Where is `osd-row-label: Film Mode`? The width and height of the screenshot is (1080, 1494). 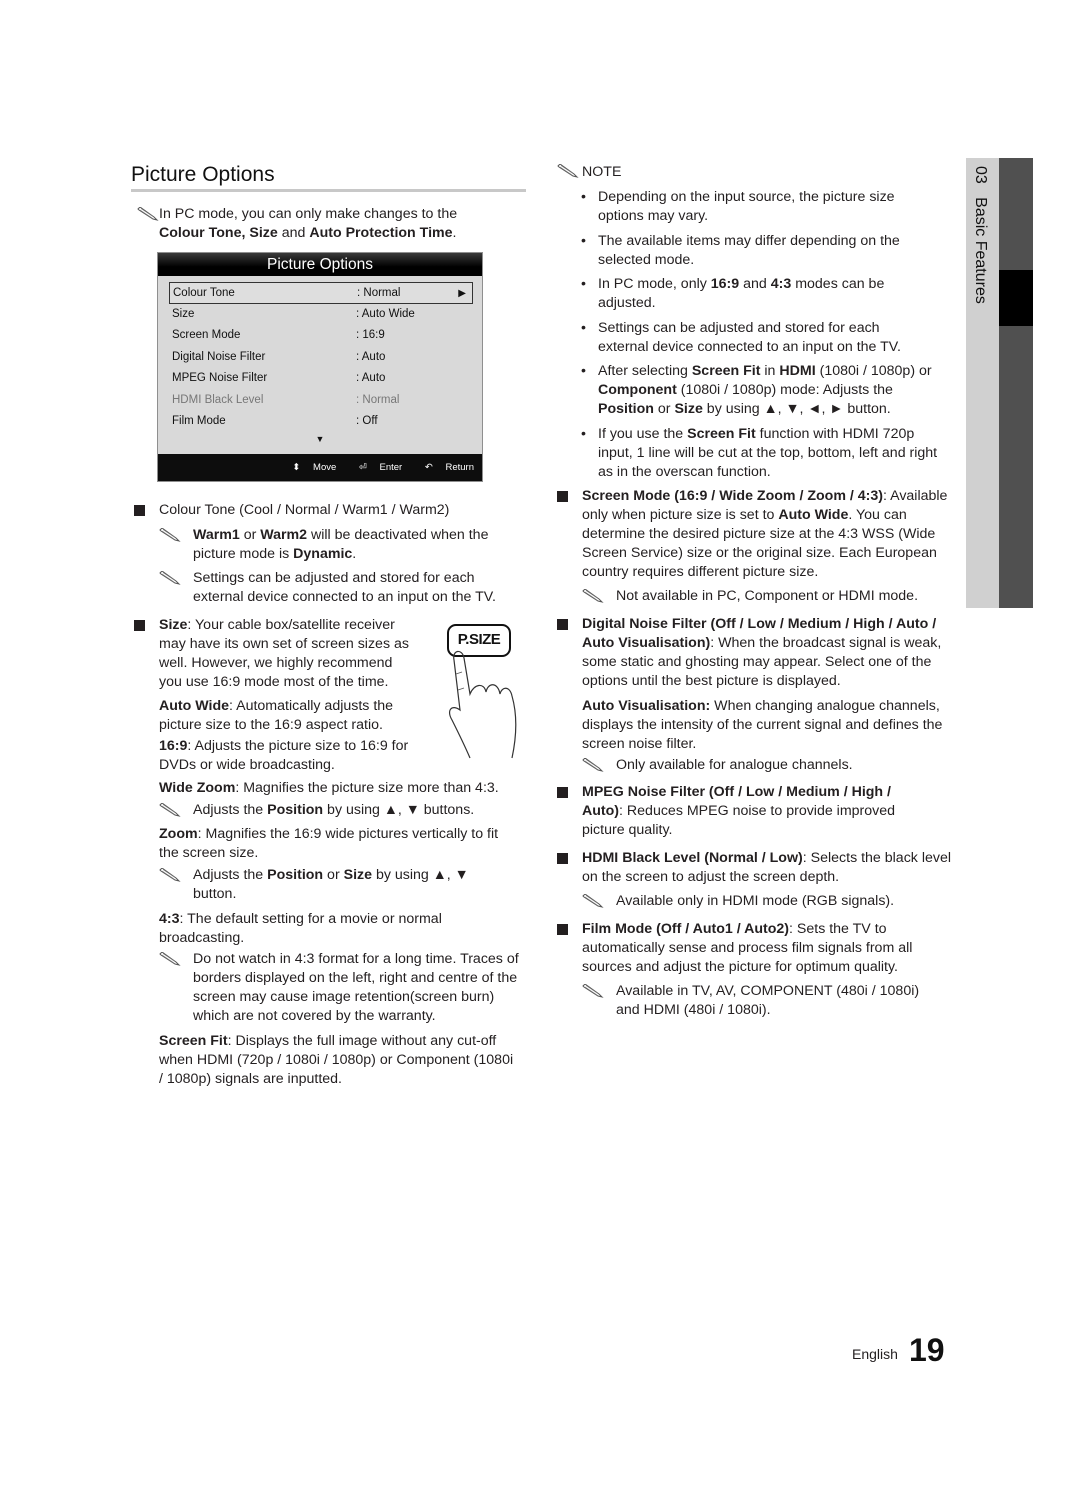
osd-row-label: Film Mode is located at coordinates (199, 420).